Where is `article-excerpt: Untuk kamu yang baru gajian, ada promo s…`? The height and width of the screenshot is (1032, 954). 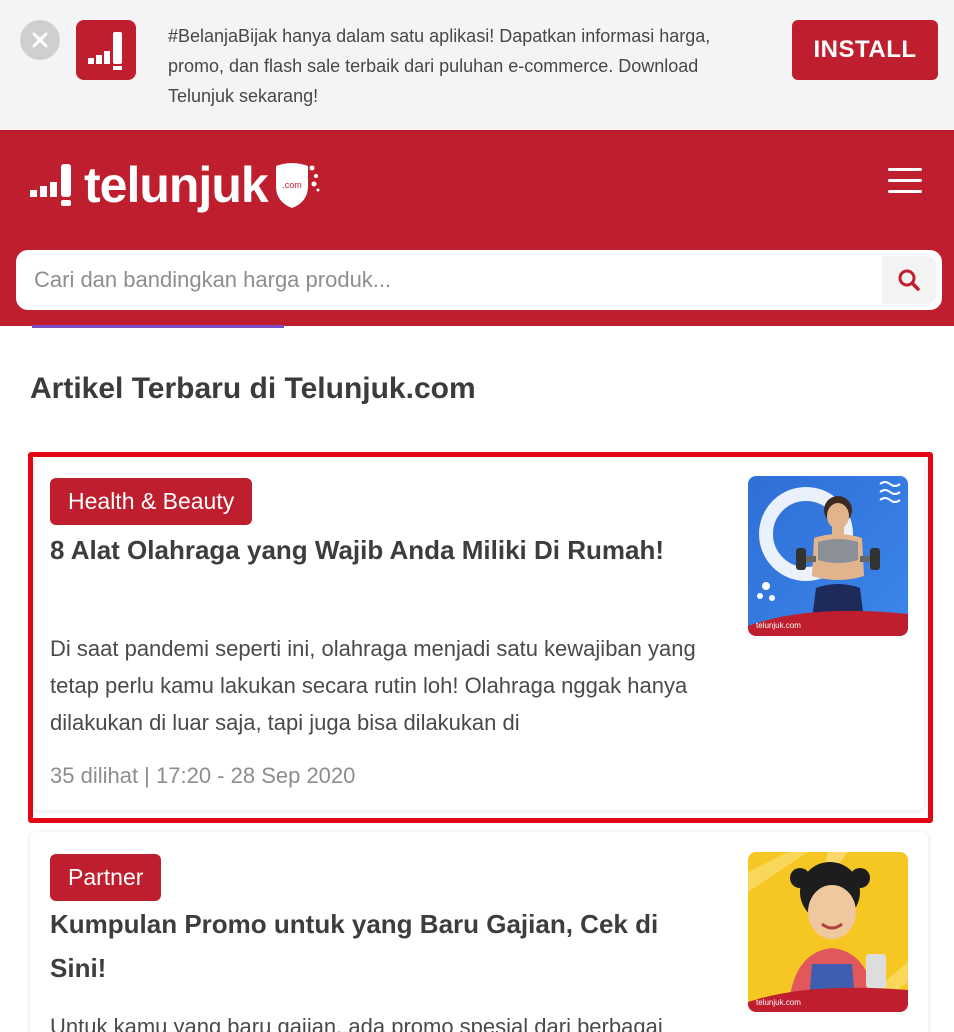
article-excerpt: Untuk kamu yang baru gajian, ada promo s… is located at coordinates (356, 1023).